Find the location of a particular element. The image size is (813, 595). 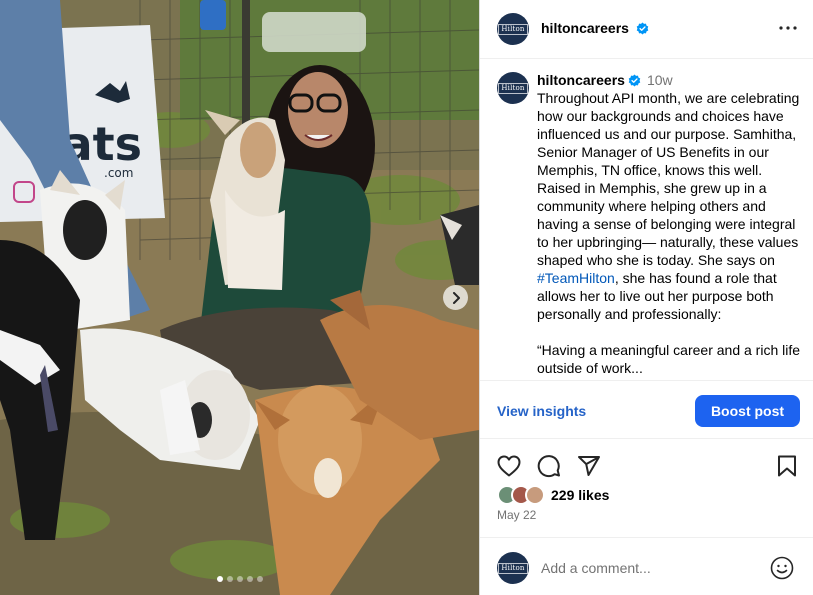

more-icon is located at coordinates (788, 28).